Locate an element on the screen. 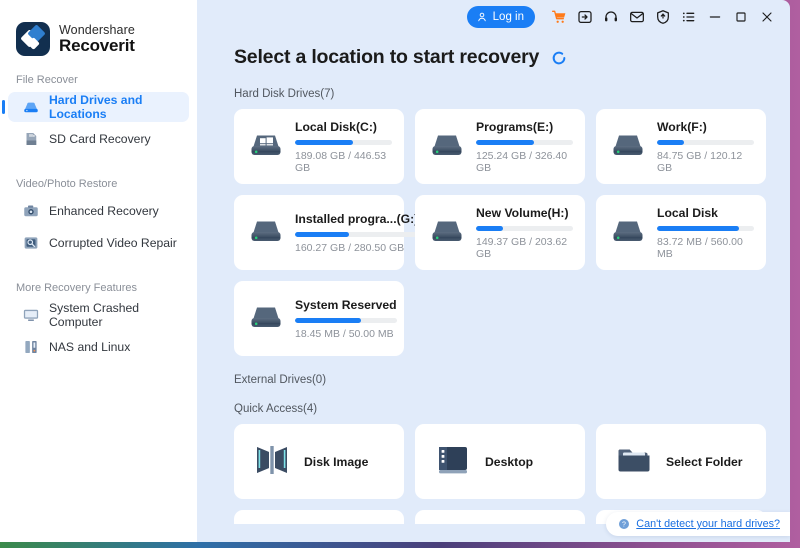 The width and height of the screenshot is (800, 548). windows-drive-icon is located at coordinates (266, 146).